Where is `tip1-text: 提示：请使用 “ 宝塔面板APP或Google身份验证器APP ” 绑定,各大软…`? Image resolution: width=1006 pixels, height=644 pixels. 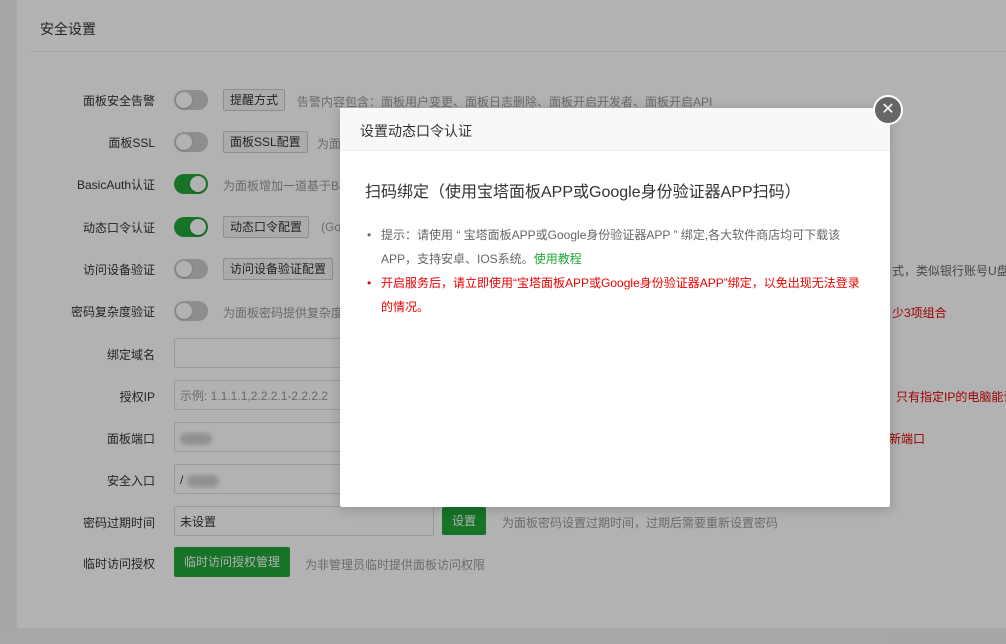 tip1-text: 提示：请使用 “ 宝塔面板APP或Google身份验证器APP ” 绑定,各大软… is located at coordinates (611, 247).